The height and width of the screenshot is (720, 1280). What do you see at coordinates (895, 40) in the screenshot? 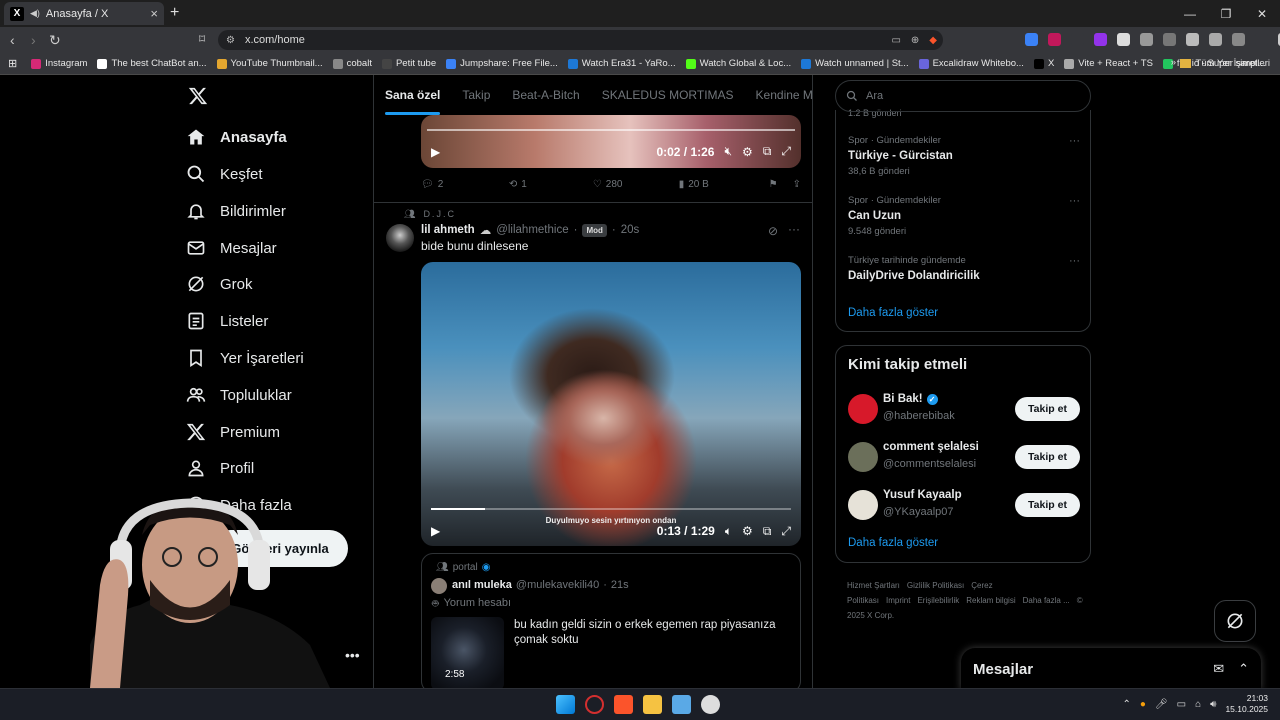
I see `cast-icon: ▭` at bounding box center [895, 40].